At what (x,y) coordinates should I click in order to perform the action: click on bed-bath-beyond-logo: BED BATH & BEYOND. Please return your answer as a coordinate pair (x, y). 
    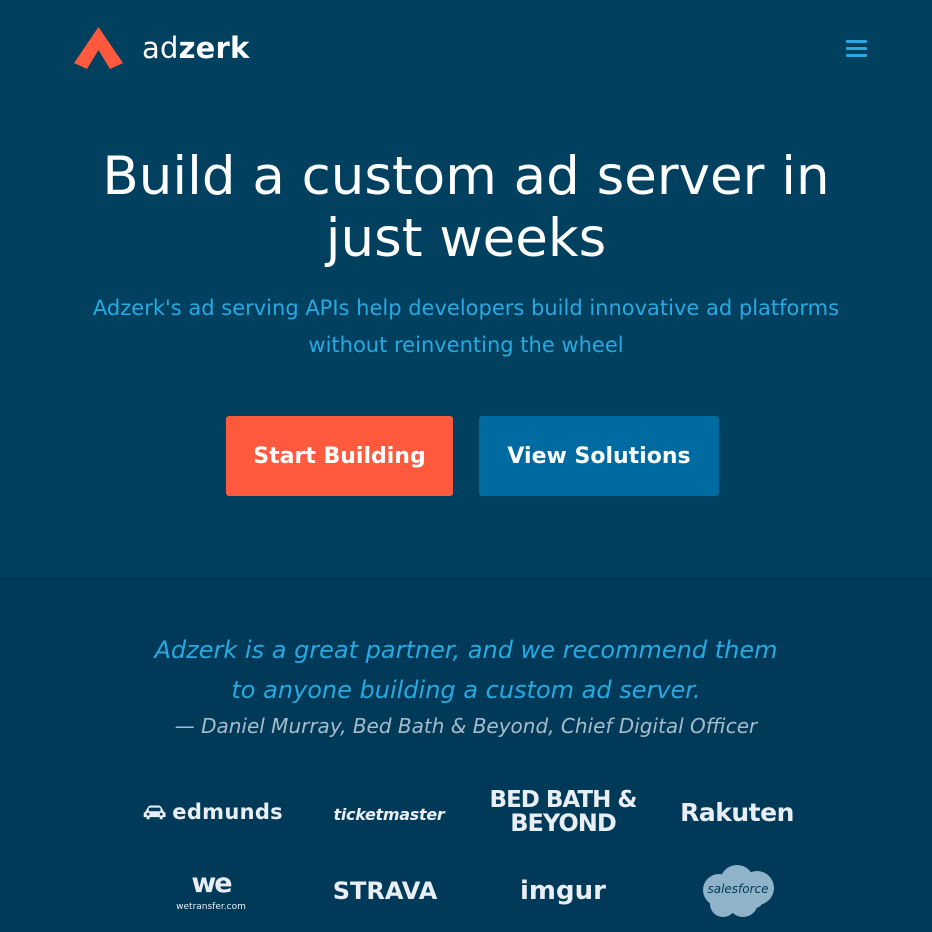
    Looking at the image, I should click on (563, 812).